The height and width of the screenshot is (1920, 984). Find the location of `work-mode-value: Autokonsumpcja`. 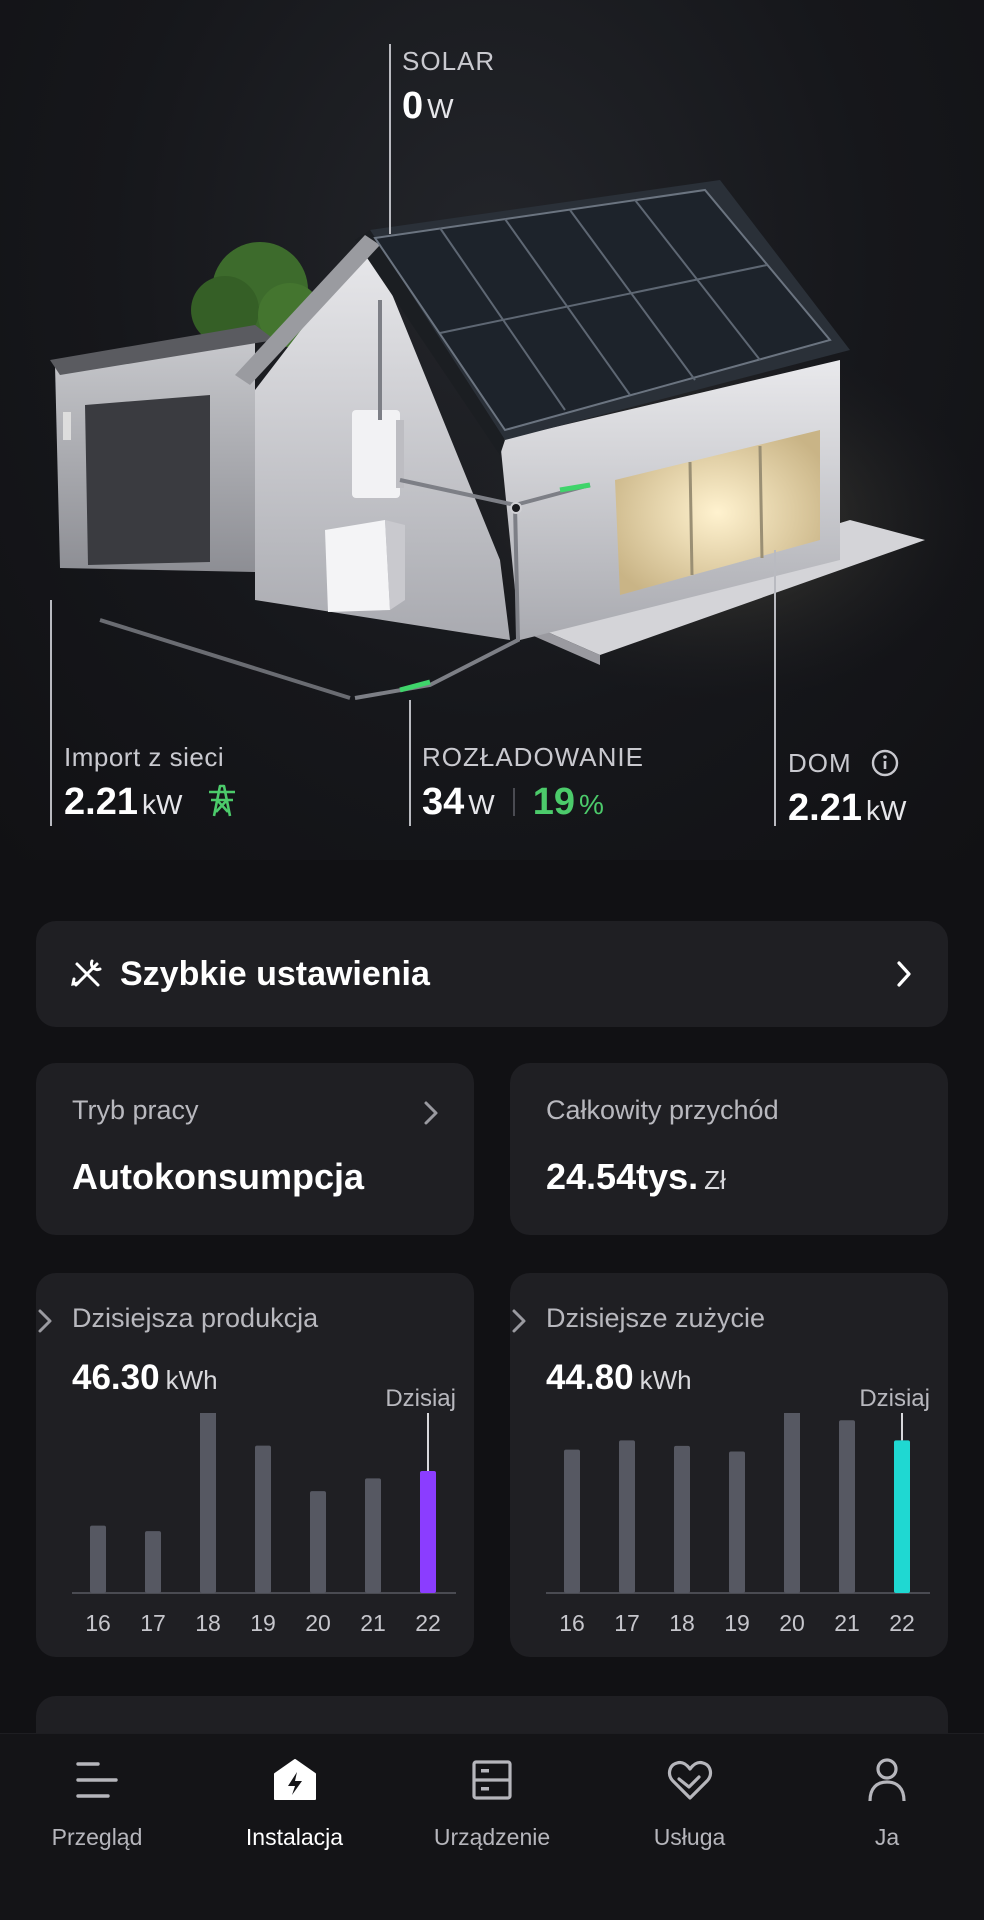

work-mode-value: Autokonsumpcja is located at coordinates (218, 1176).